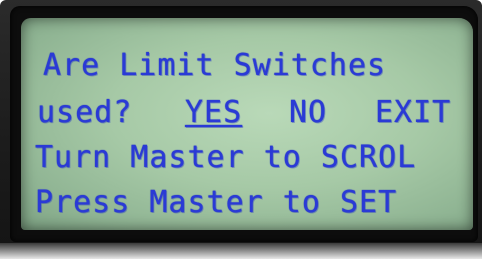 The height and width of the screenshot is (259, 482). Describe the element at coordinates (413, 113) in the screenshot. I see `exit-option: EXIT` at that location.